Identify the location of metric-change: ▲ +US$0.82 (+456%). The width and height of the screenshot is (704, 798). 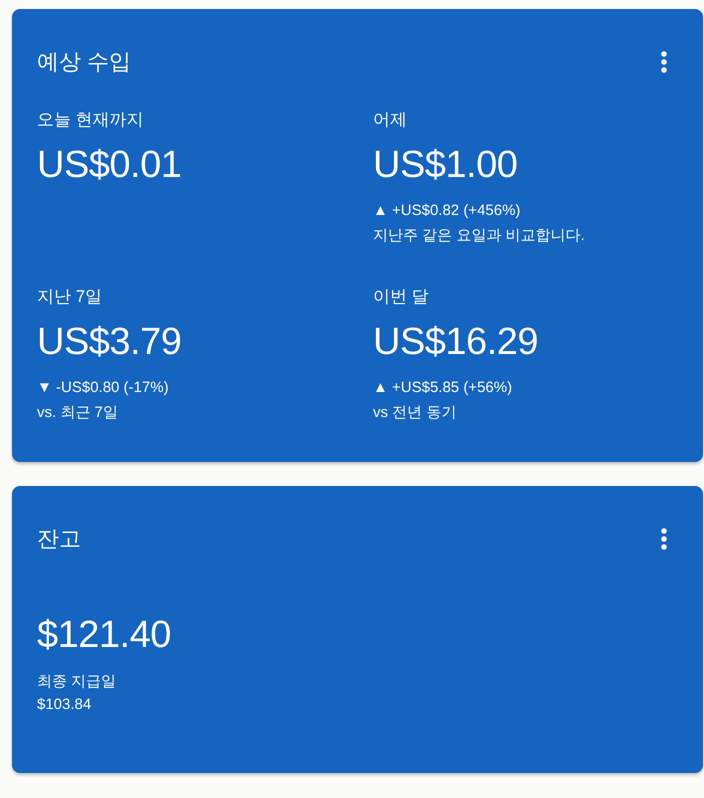
(446, 211).